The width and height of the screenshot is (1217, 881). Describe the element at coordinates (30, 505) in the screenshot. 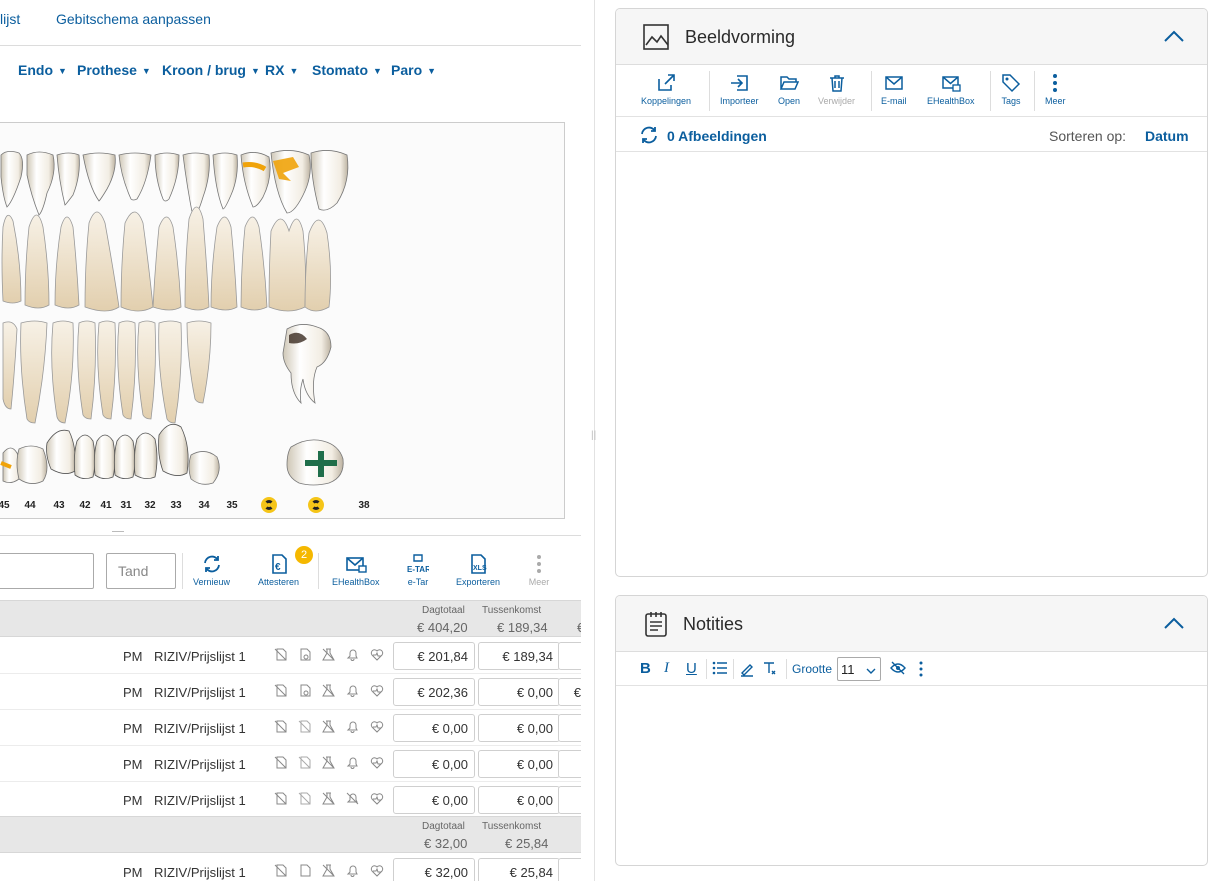

I see `tooth-number-44: 44` at that location.